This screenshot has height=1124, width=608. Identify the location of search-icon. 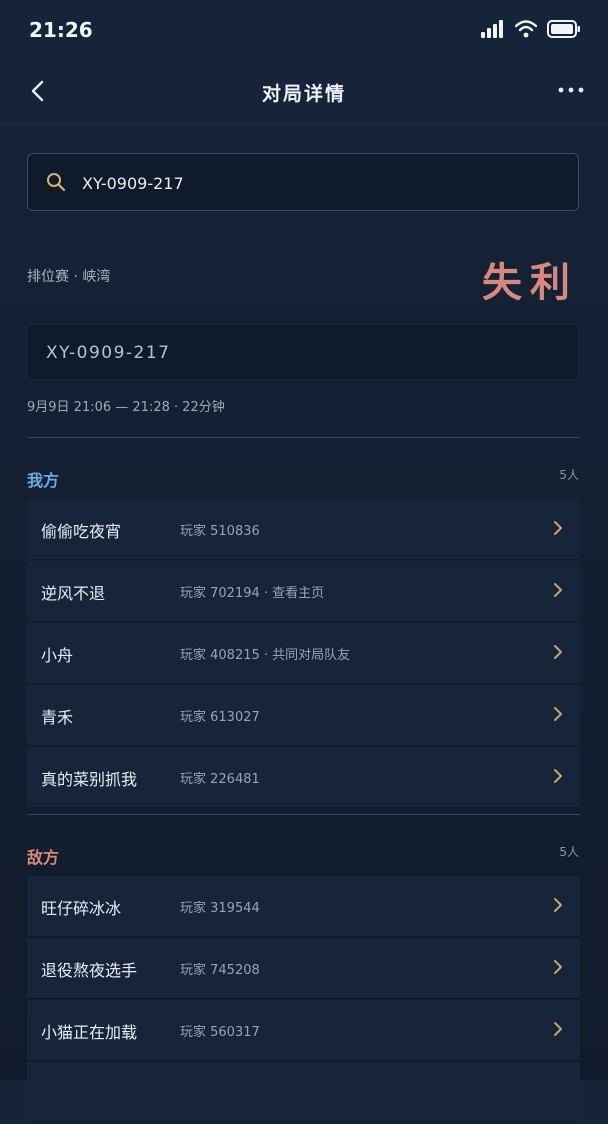
(56, 182).